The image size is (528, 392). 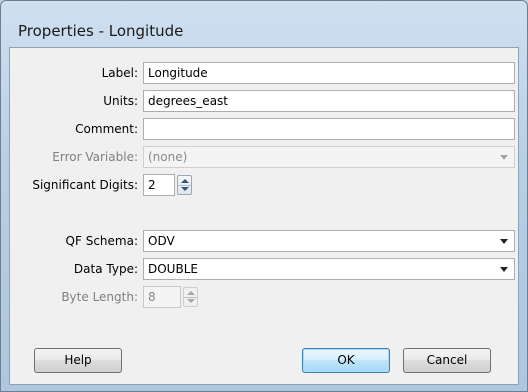 I want to click on help-button: Help, so click(x=78, y=360).